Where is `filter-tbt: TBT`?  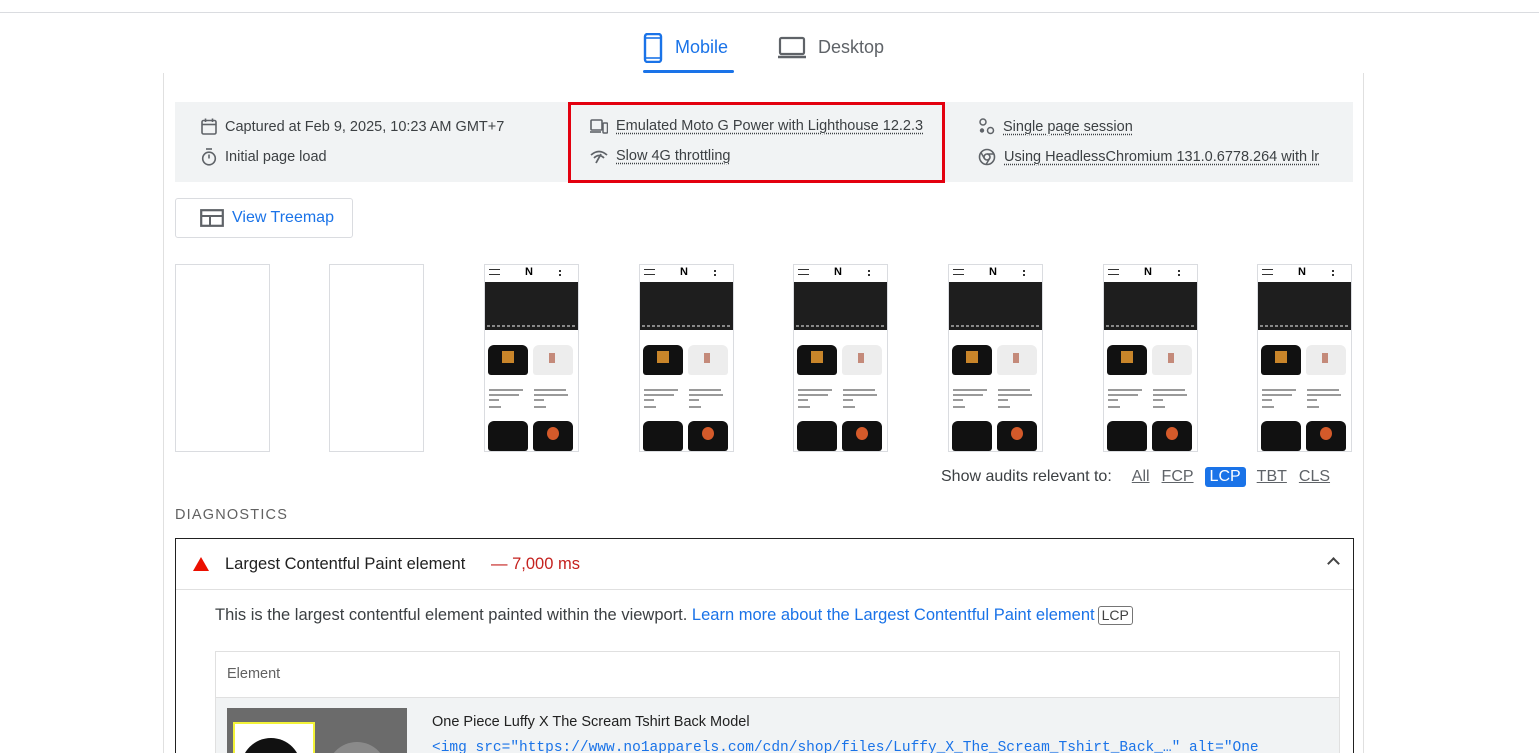 filter-tbt: TBT is located at coordinates (1272, 477).